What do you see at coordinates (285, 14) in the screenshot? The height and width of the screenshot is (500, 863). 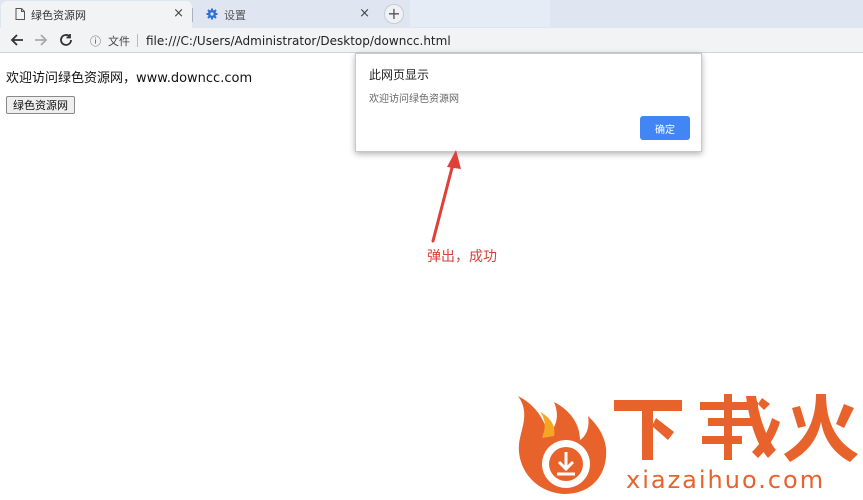 I see `tab-settings: 设置 ×` at bounding box center [285, 14].